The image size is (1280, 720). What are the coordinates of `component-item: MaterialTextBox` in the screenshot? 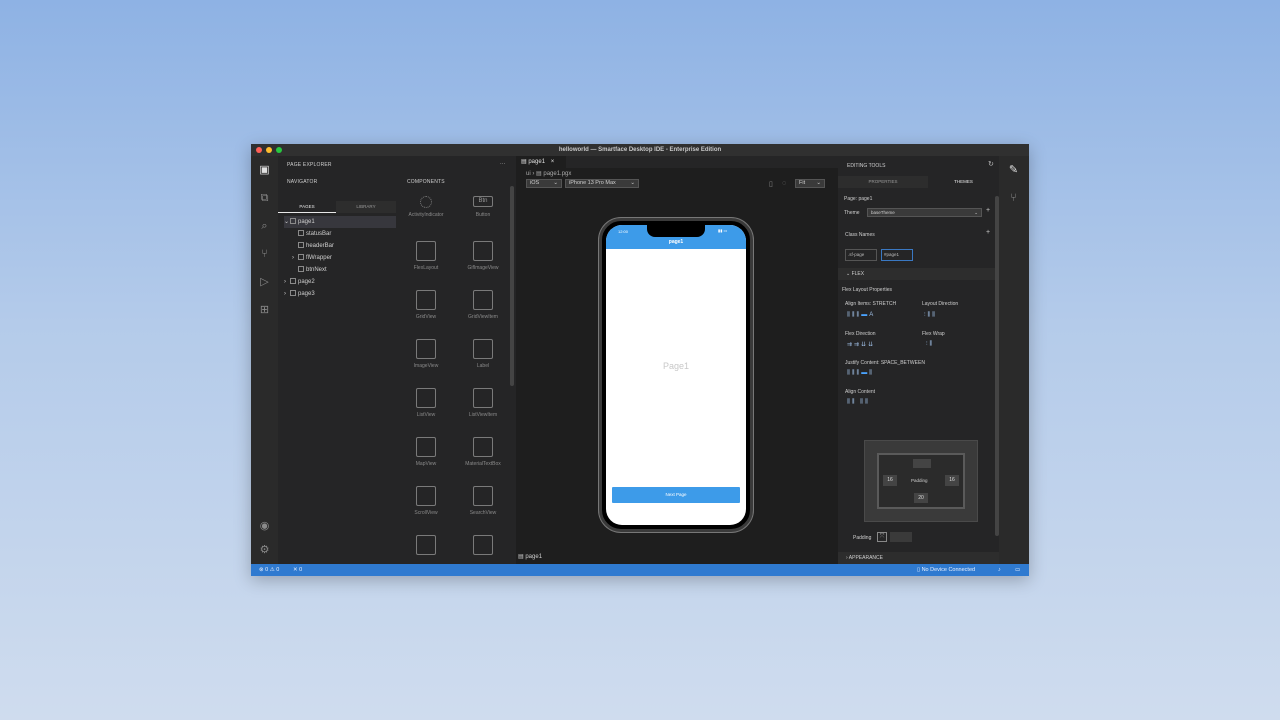 It's located at (483, 452).